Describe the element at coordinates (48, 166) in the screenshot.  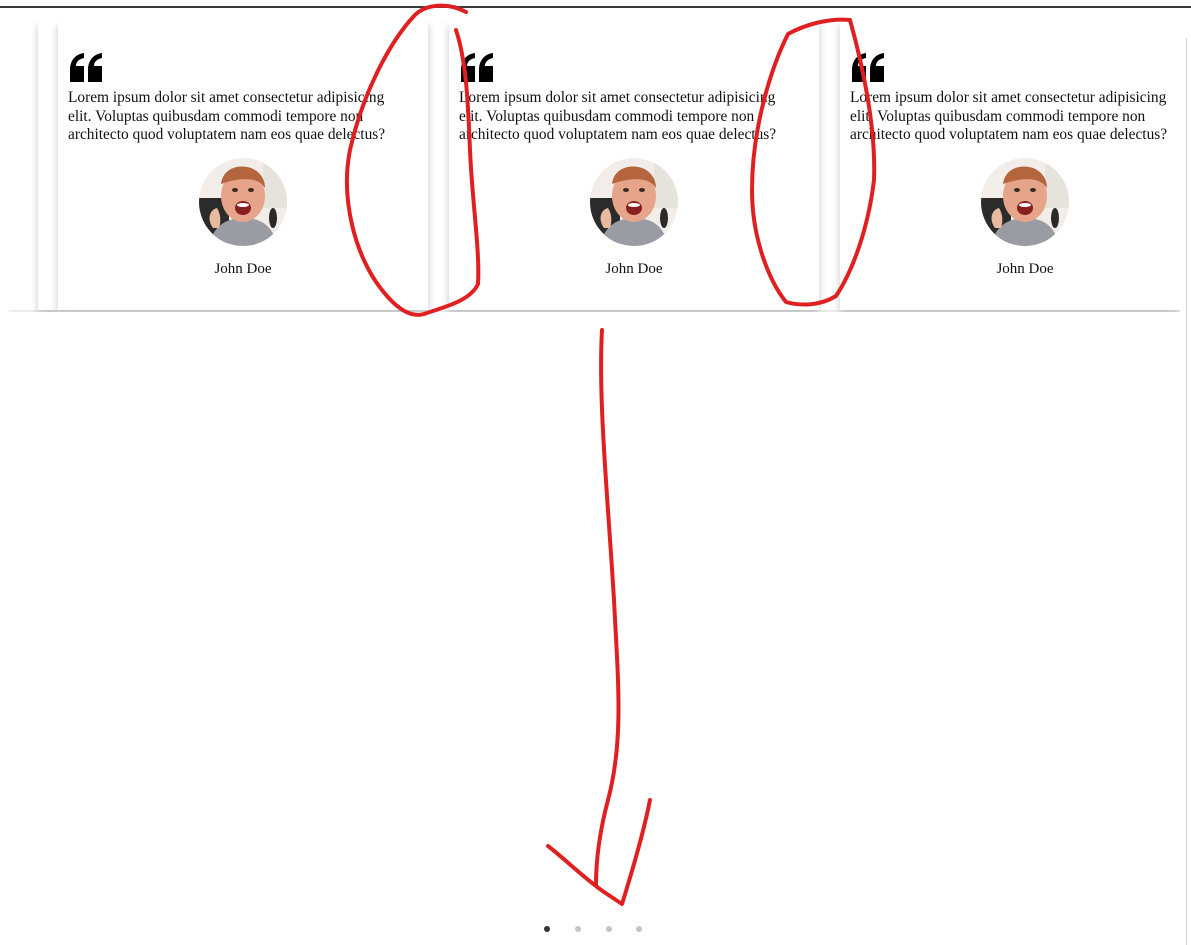
I see `previous-card-edge` at that location.